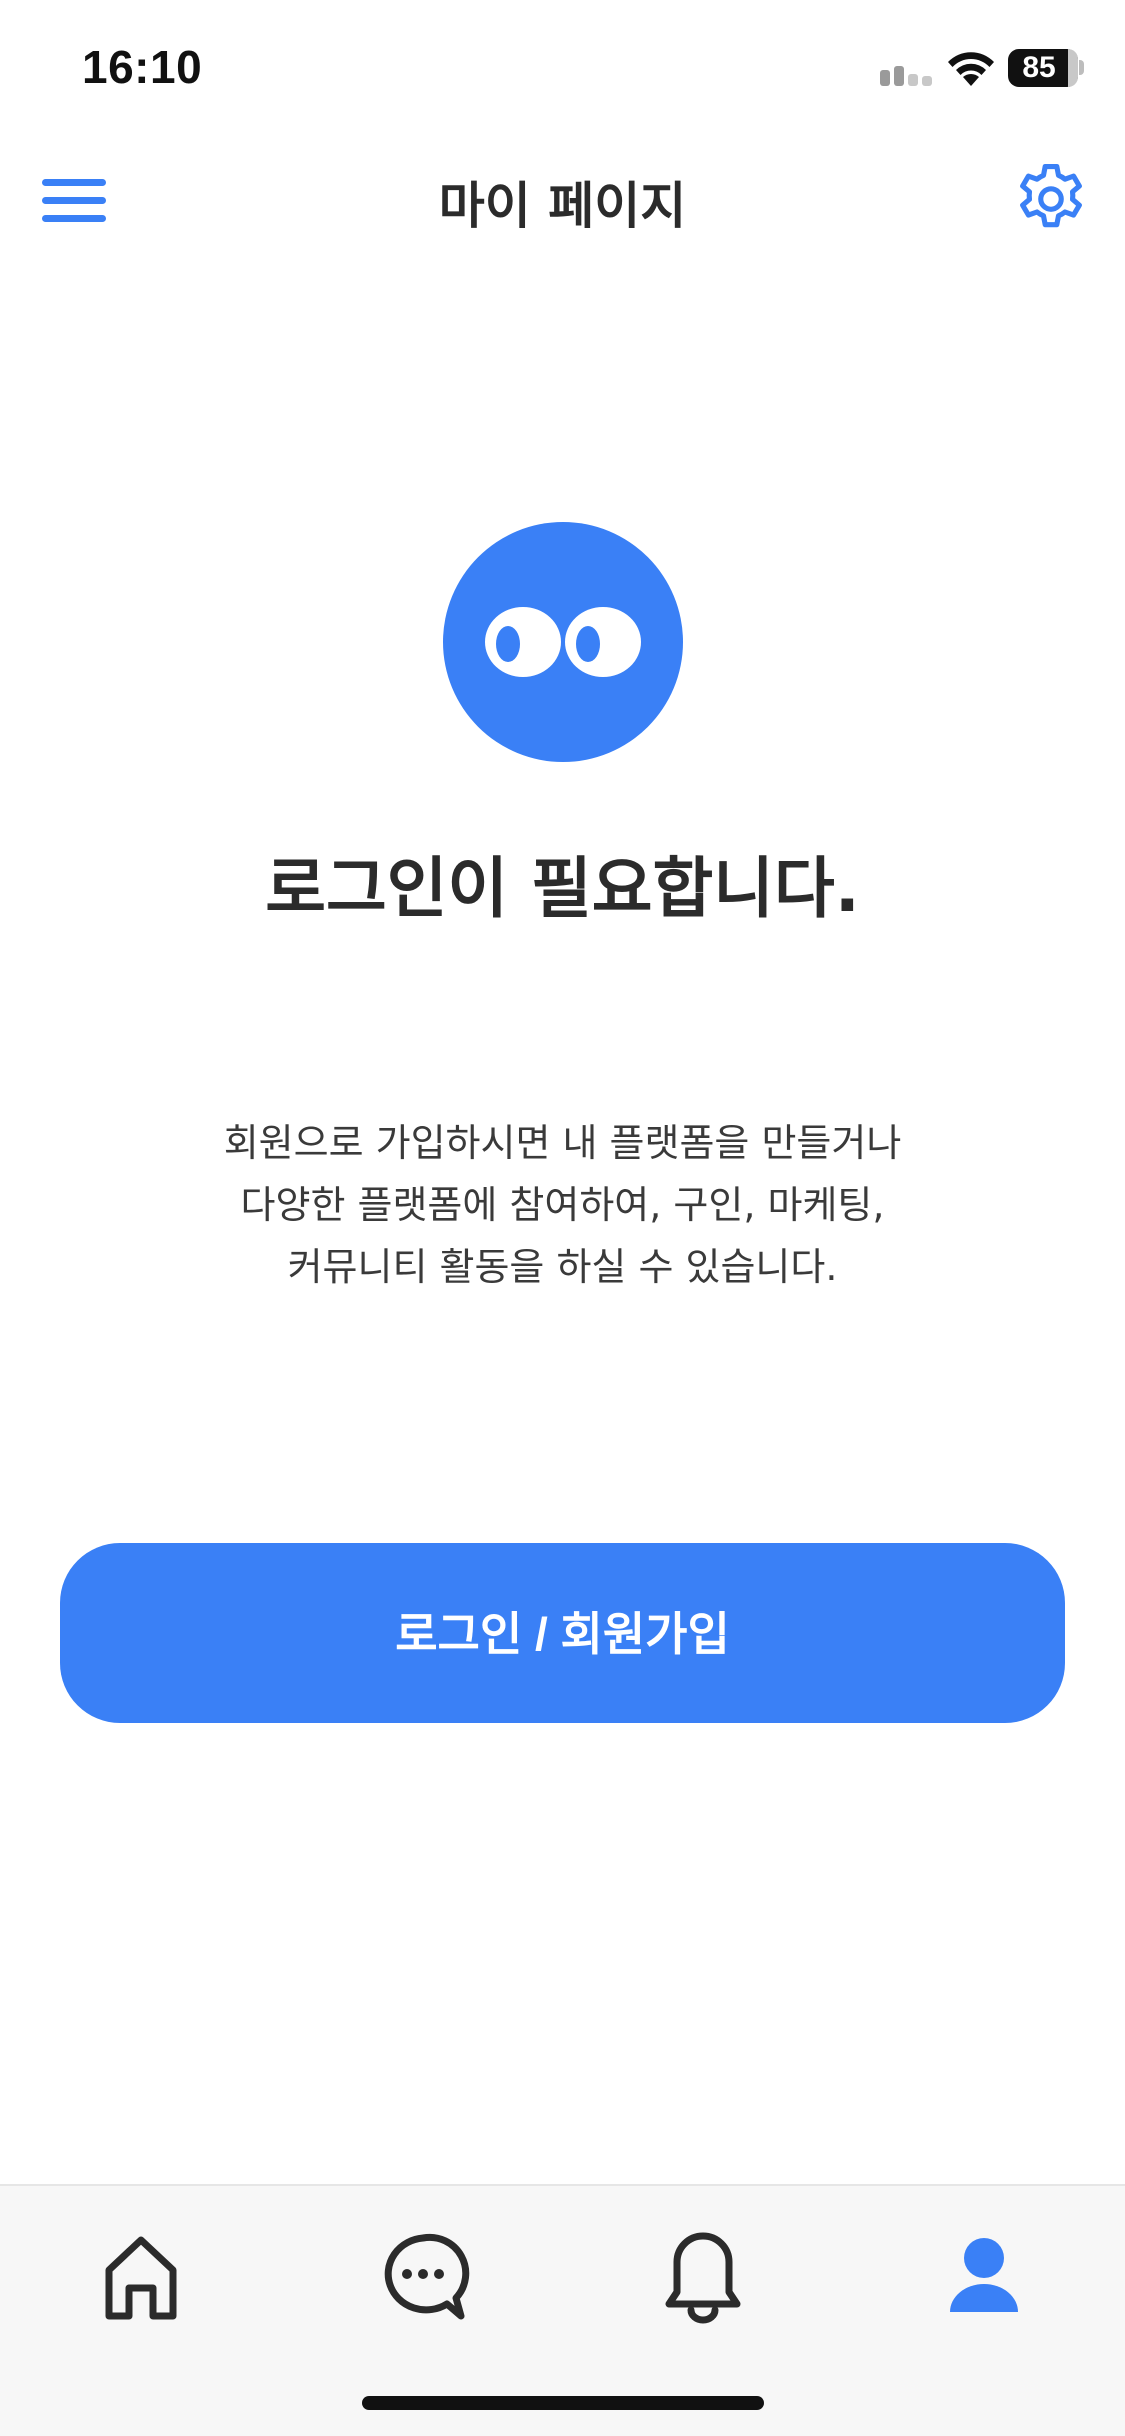  I want to click on profile-icon, so click(984, 2275).